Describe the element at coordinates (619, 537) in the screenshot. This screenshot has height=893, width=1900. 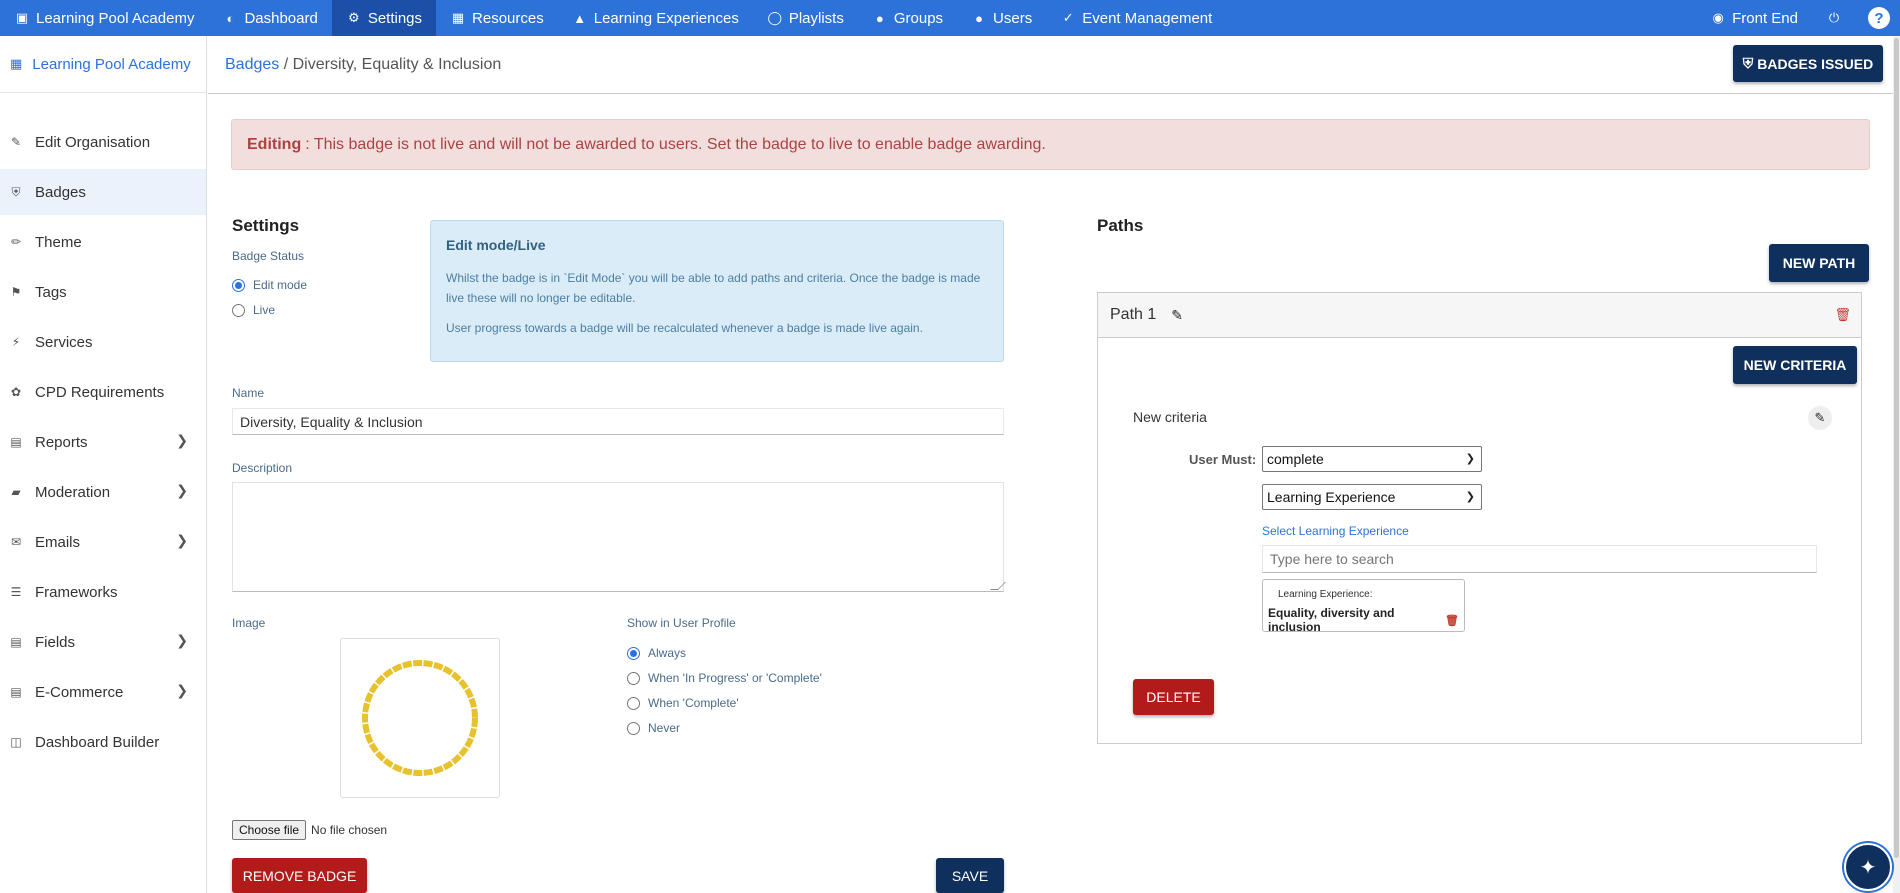
I see `description-textarea` at that location.